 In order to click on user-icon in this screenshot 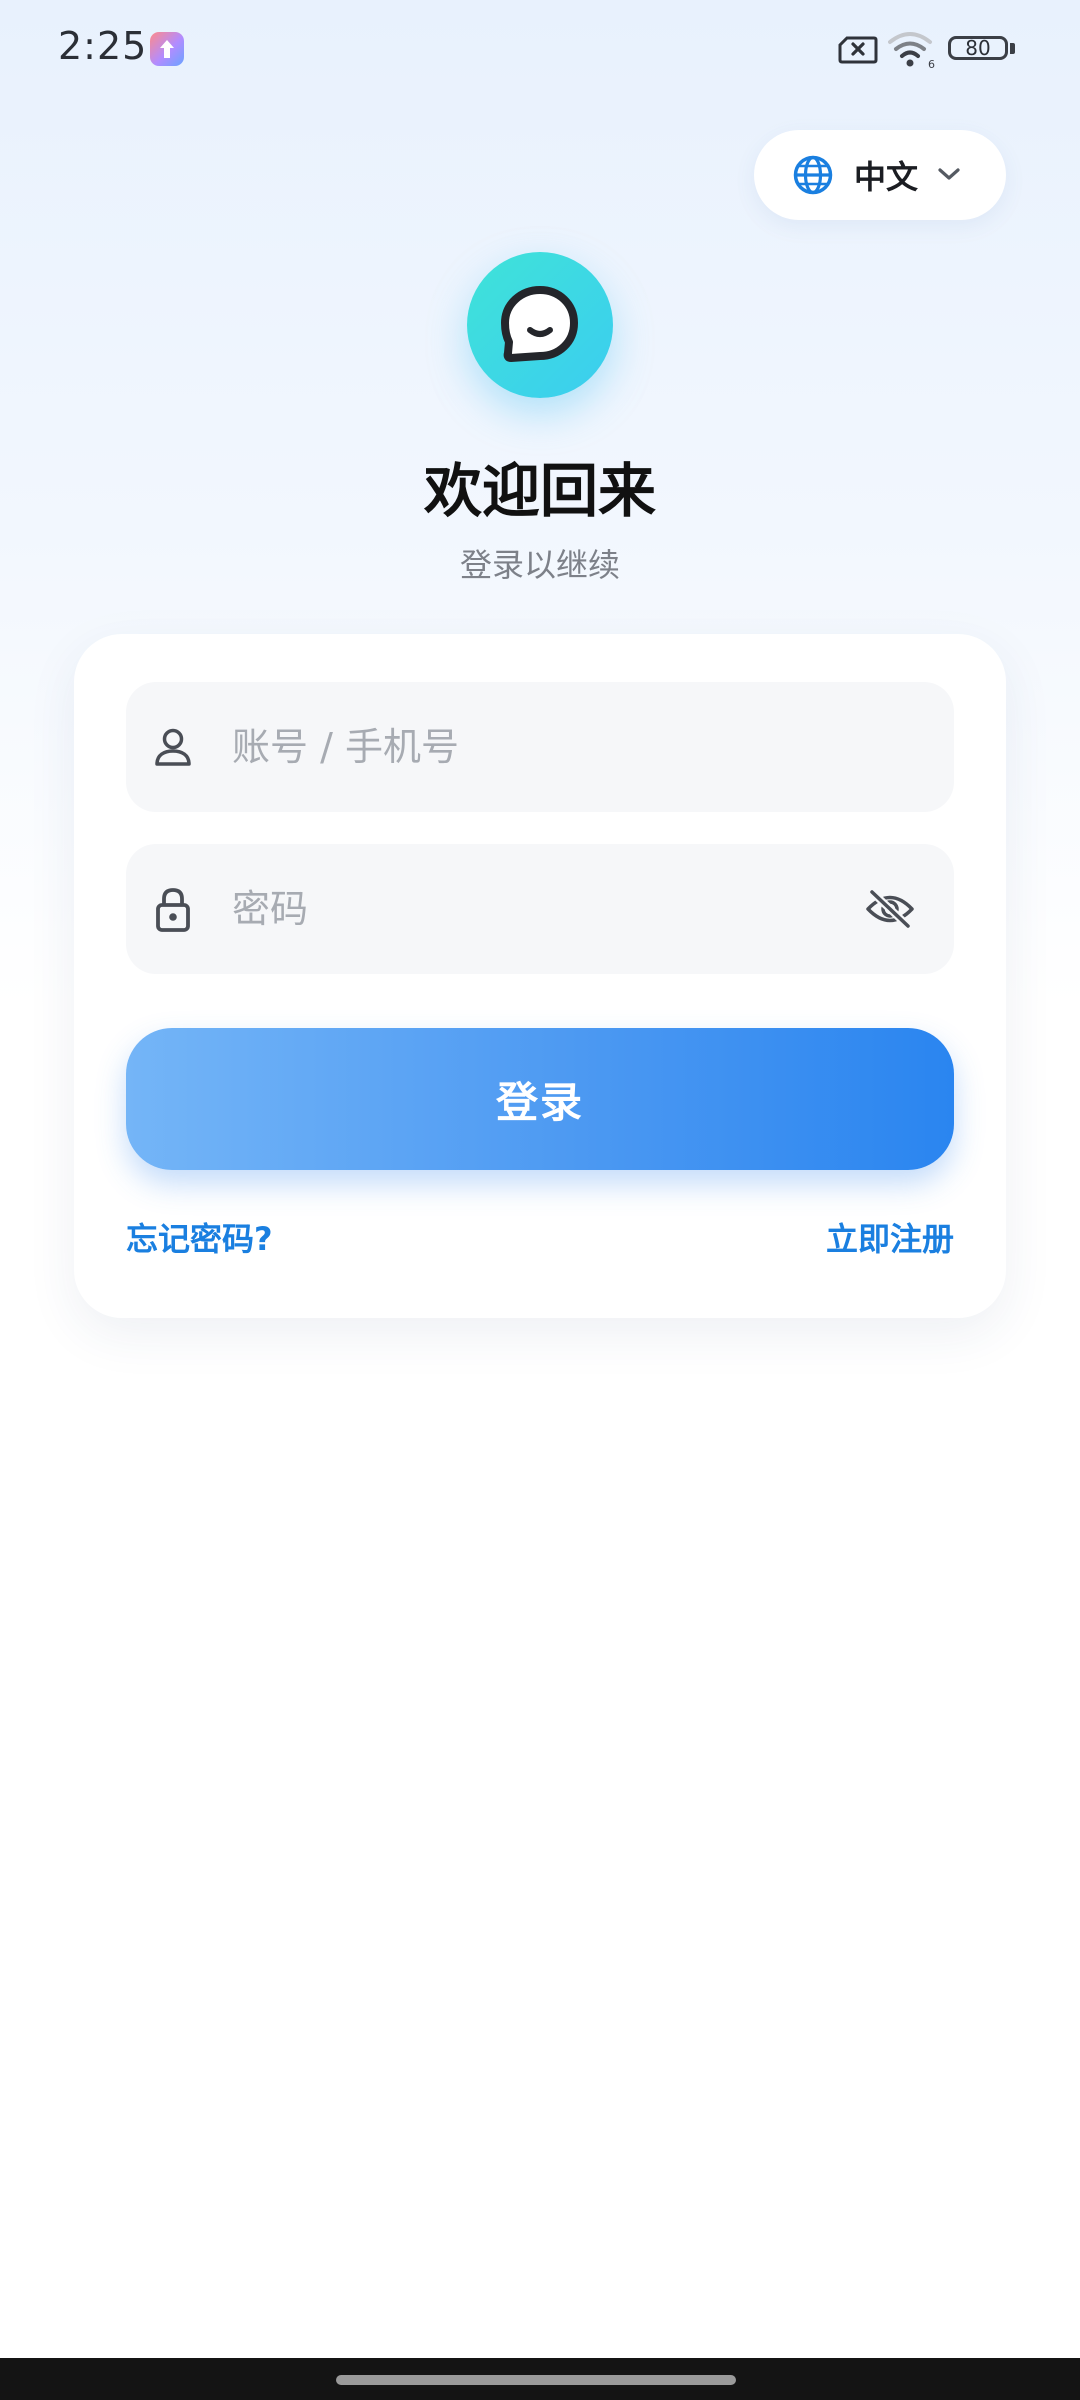, I will do `click(173, 749)`.